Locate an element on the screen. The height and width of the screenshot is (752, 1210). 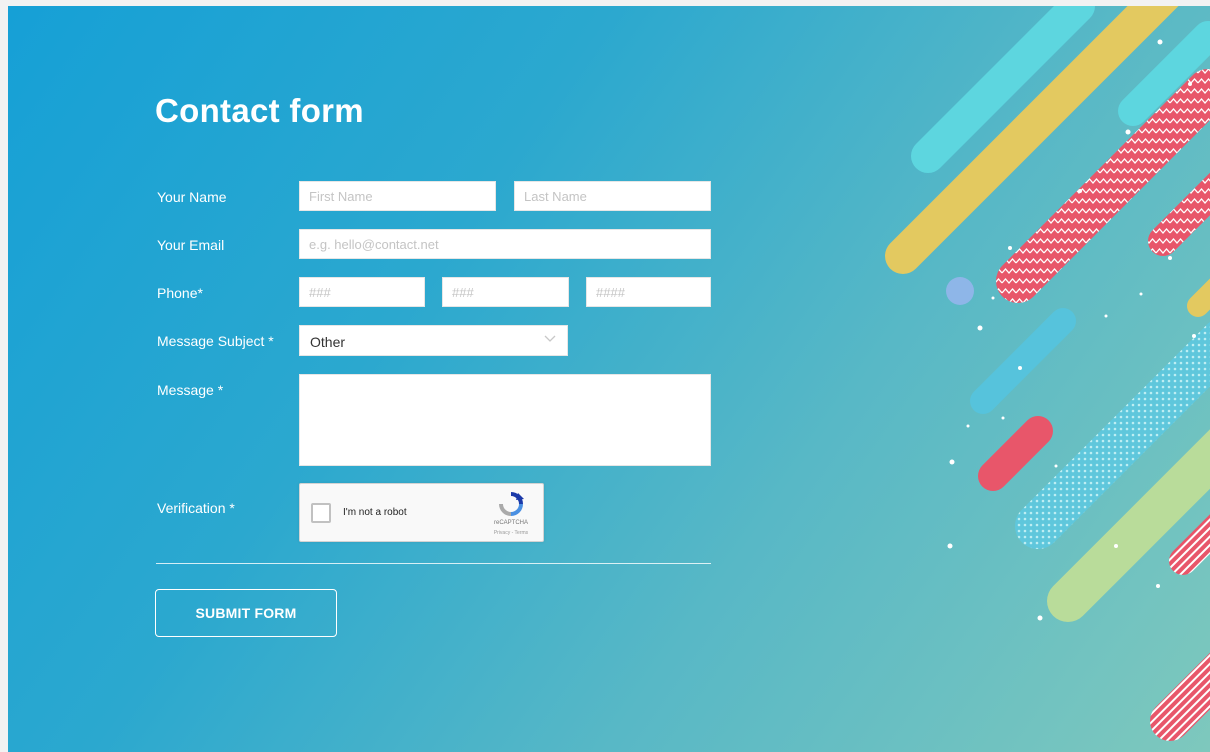
subject-label: Message Subject * is located at coordinates (215, 341).